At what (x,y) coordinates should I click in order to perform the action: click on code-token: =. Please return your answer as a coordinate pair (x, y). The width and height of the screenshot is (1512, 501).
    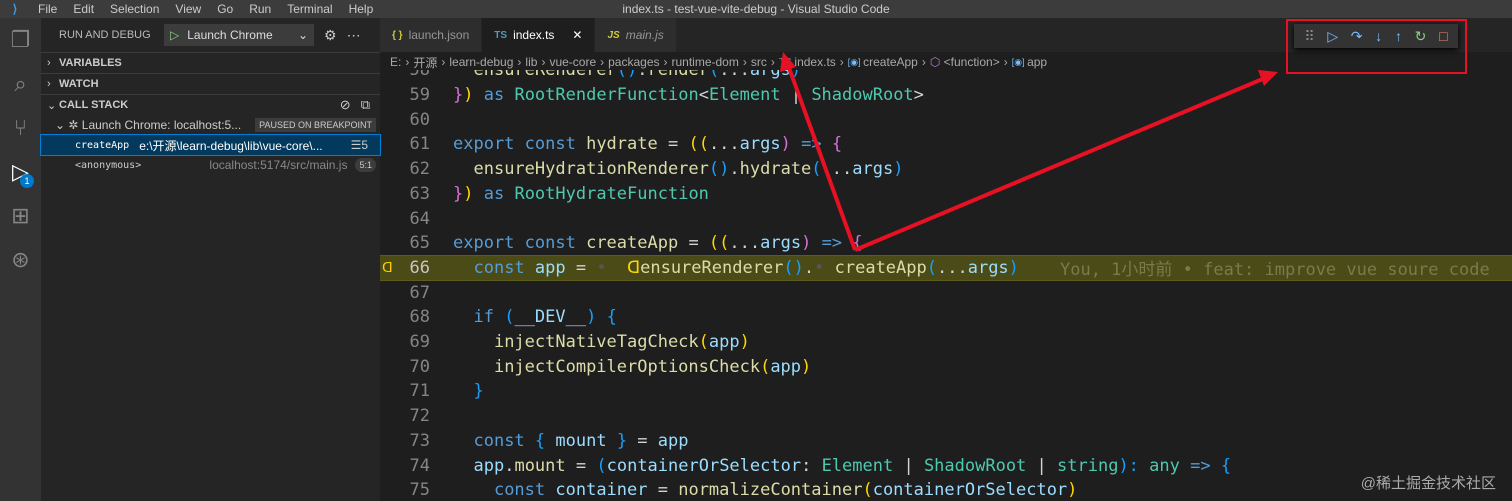
    Looking at the image, I should click on (673, 144).